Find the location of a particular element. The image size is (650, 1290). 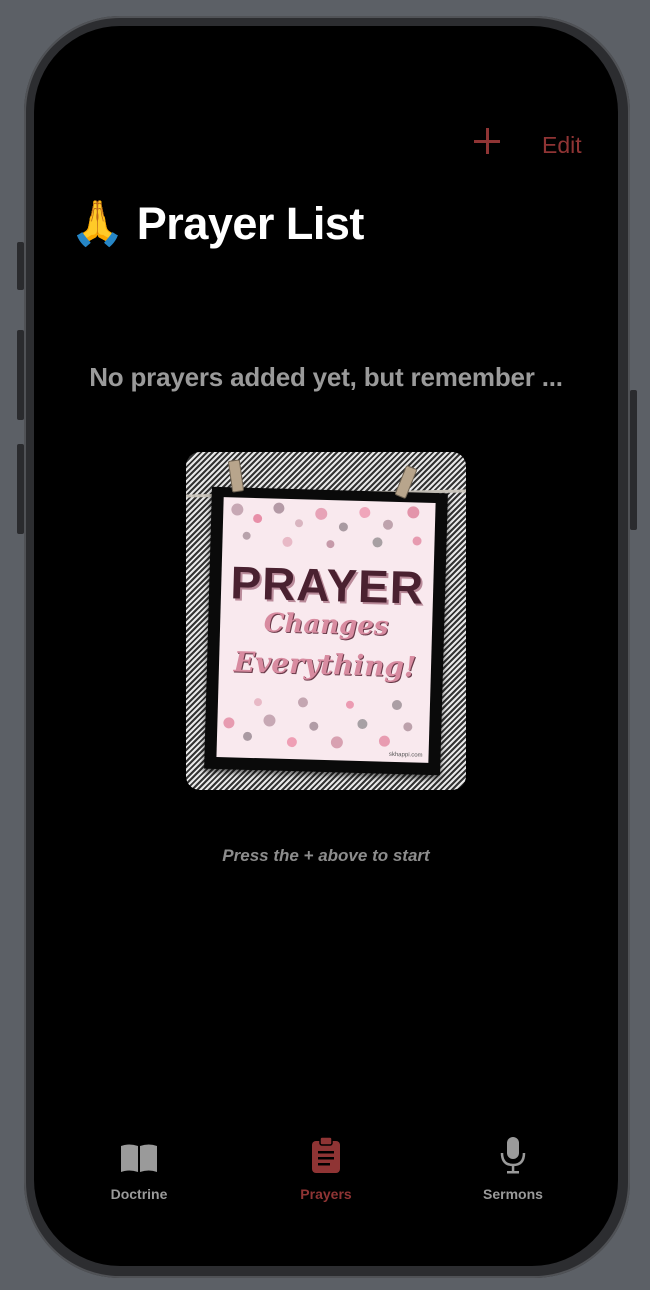

page-title: 🙏 Prayer List is located at coordinates (217, 224).